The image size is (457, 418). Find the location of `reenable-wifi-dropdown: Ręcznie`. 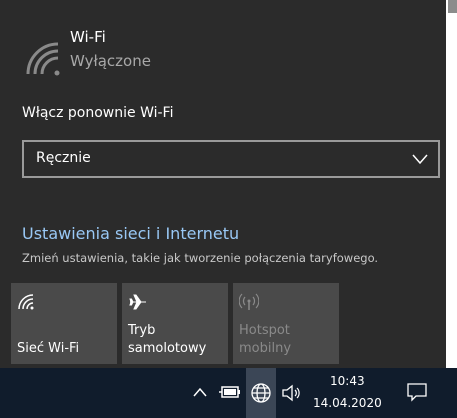

reenable-wifi-dropdown: Ręcznie is located at coordinates (231, 159).